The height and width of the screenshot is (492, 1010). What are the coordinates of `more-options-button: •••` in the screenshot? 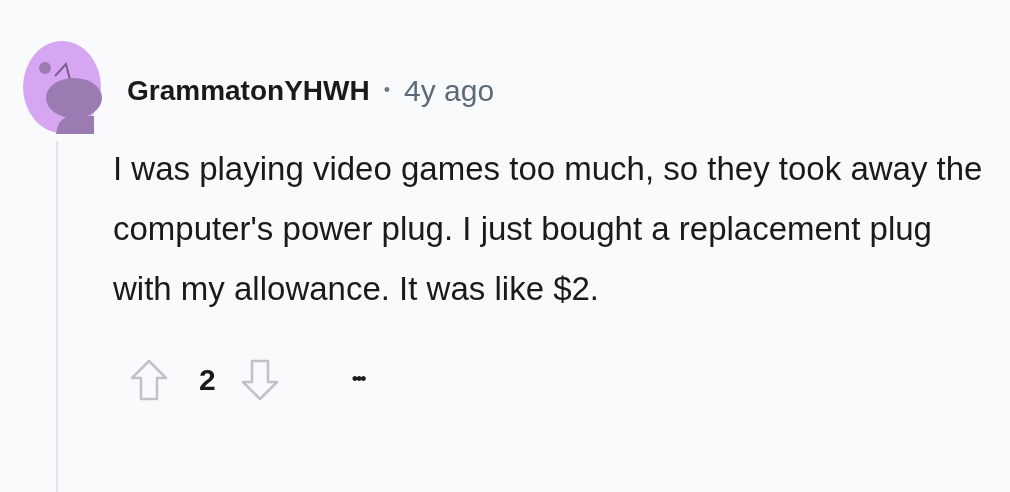 It's located at (358, 379).